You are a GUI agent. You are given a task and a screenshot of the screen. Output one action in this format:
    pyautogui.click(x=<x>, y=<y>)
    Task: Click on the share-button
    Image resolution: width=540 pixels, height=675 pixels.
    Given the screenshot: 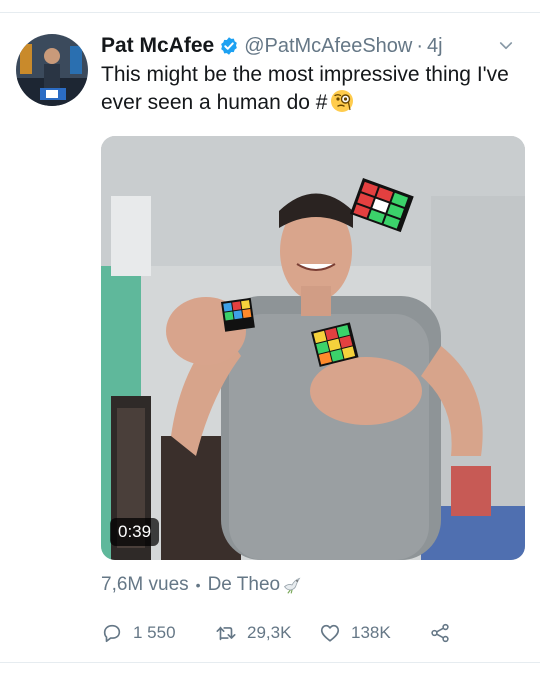 What is the action you would take?
    pyautogui.click(x=445, y=633)
    